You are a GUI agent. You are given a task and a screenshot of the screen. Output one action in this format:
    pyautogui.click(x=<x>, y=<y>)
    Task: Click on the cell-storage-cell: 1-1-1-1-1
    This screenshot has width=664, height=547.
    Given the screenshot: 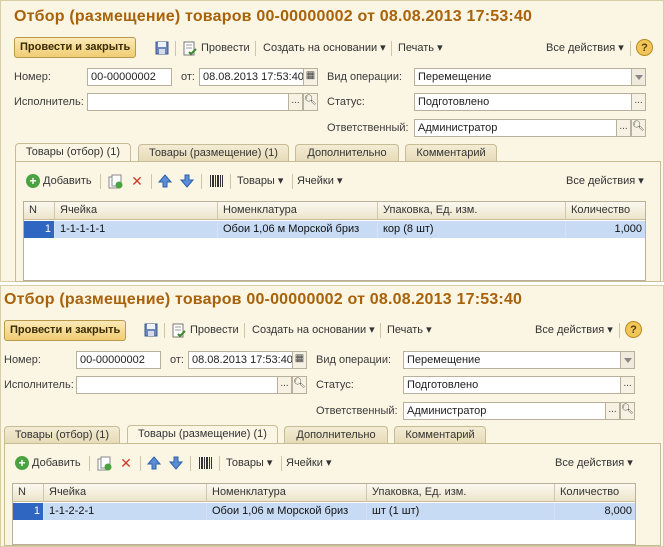 What is the action you would take?
    pyautogui.click(x=136, y=229)
    